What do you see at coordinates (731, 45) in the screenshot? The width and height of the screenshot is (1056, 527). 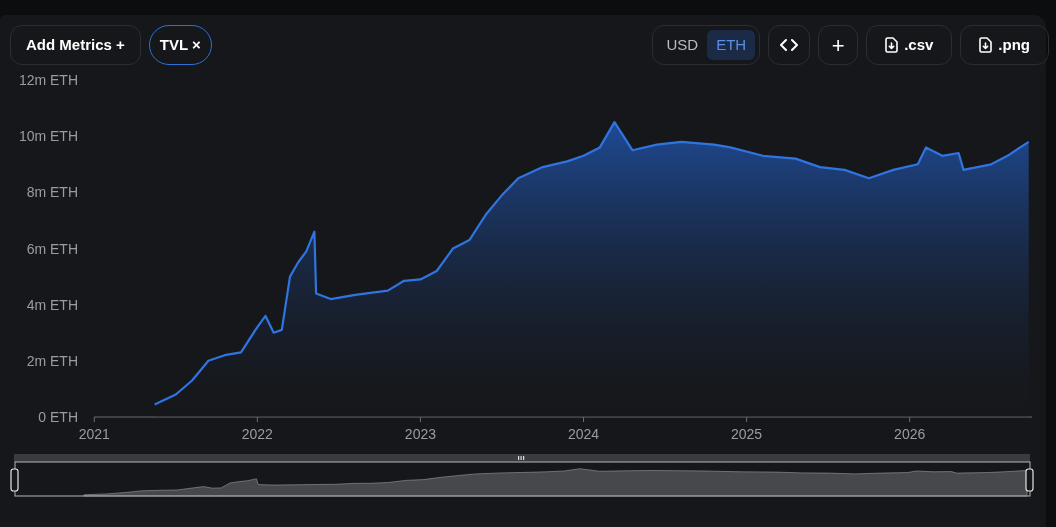 I see `currency-option: ETH` at bounding box center [731, 45].